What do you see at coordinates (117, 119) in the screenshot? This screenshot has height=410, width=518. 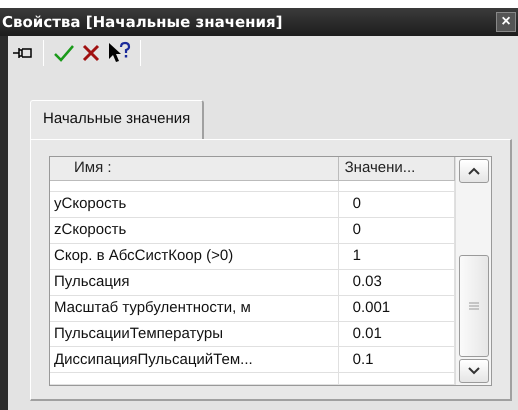 I see `tab: Начальные значения` at bounding box center [117, 119].